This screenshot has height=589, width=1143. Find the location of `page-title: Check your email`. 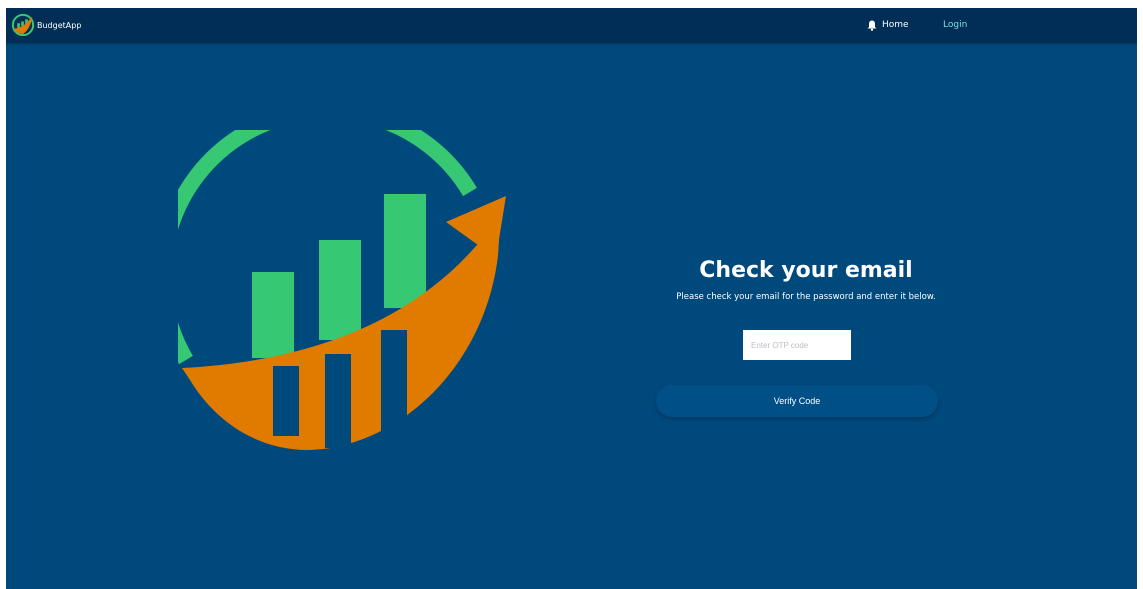

page-title: Check your email is located at coordinates (806, 270).